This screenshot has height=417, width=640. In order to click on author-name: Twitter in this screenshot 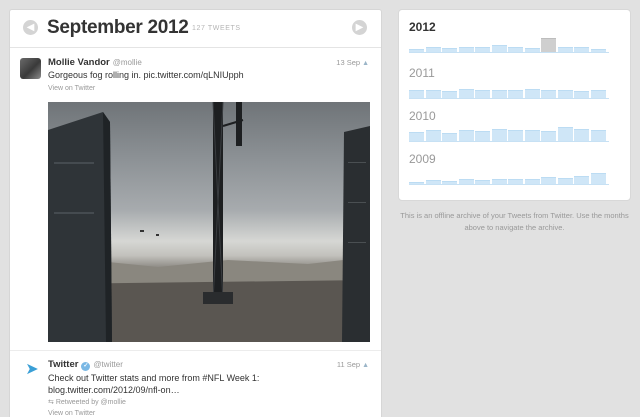, I will do `click(63, 364)`.